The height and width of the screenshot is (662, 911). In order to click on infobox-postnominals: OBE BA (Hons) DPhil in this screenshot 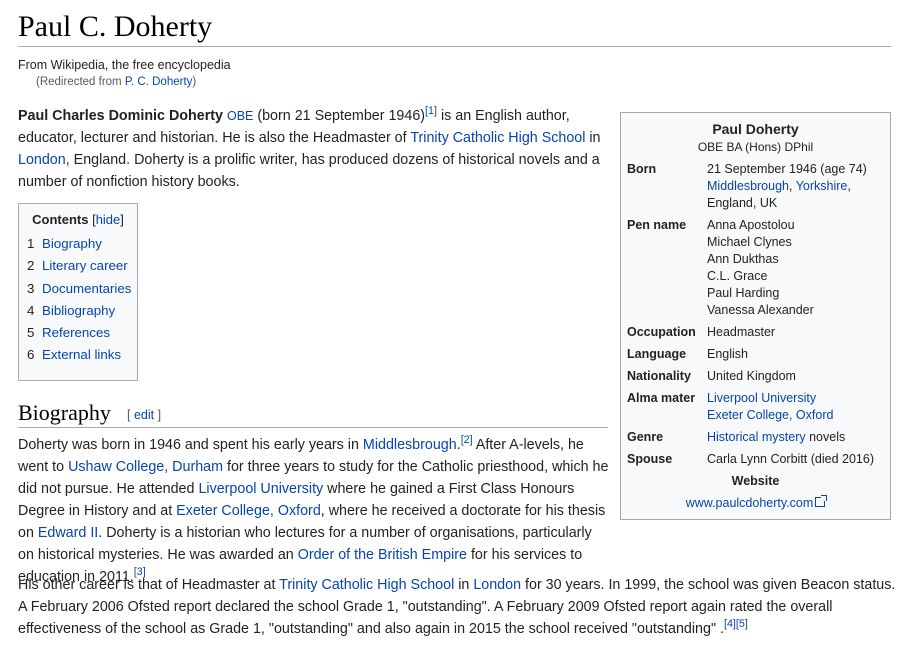, I will do `click(755, 147)`.